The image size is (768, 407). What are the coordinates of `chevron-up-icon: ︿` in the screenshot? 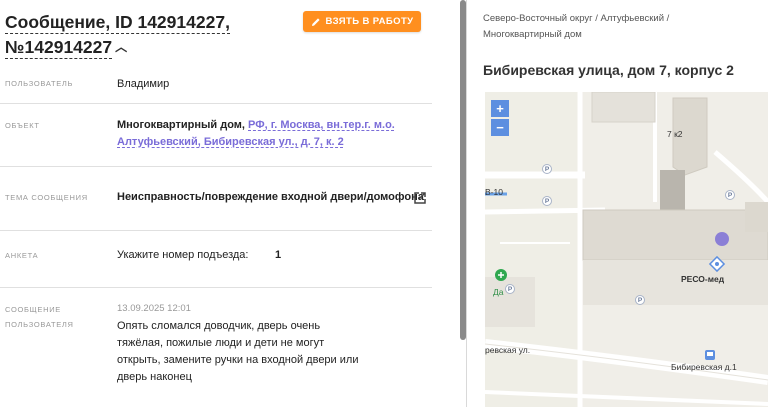 It's located at (121, 47).